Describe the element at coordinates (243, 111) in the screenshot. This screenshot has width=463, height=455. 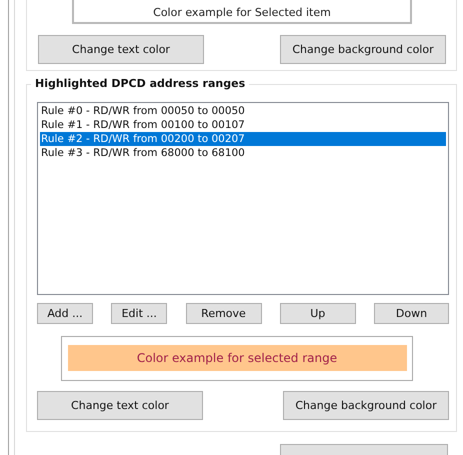
I see `list-item: Rule #0 - RD/WR from 00050 to 00050` at that location.